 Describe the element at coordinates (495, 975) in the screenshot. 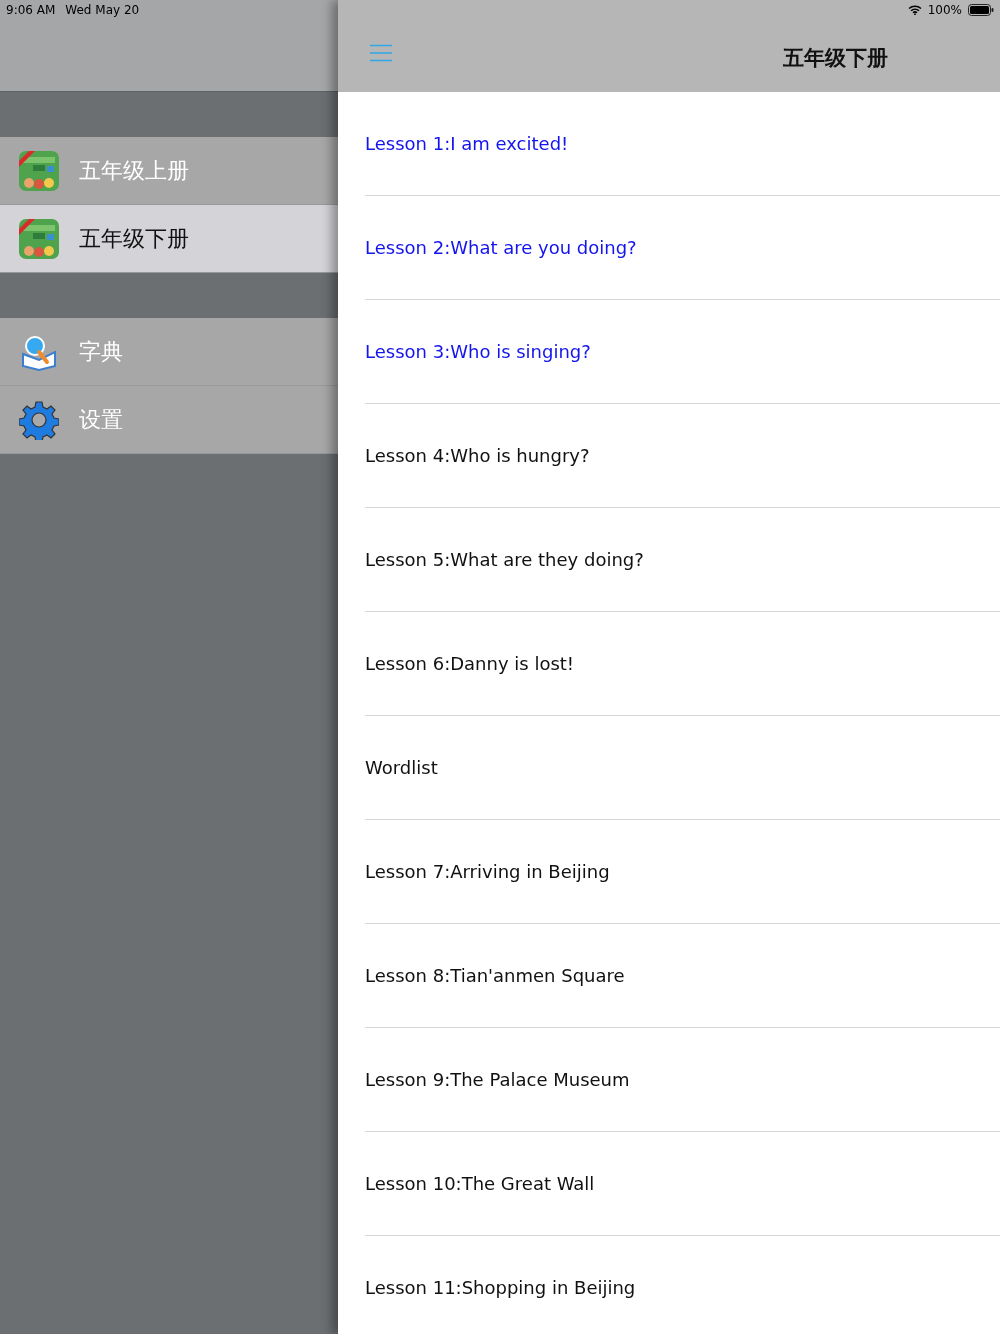

I see `lesson-title: Lesson 8:Tian'anmen Square` at that location.